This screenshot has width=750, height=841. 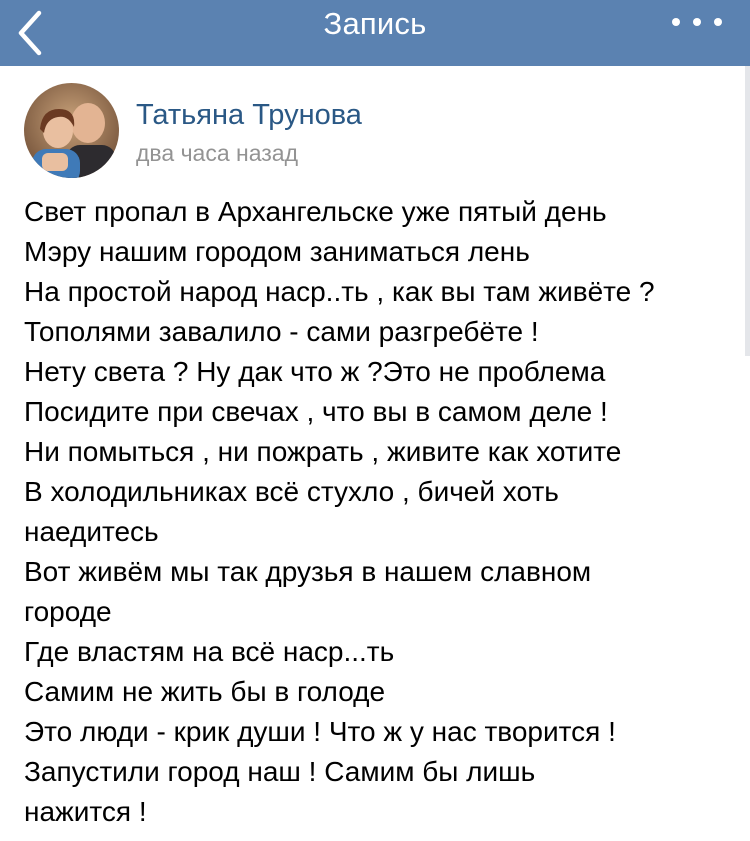 What do you see at coordinates (281, 331) in the screenshot?
I see `post-line: Тополями завалило - сами разгребёте !` at bounding box center [281, 331].